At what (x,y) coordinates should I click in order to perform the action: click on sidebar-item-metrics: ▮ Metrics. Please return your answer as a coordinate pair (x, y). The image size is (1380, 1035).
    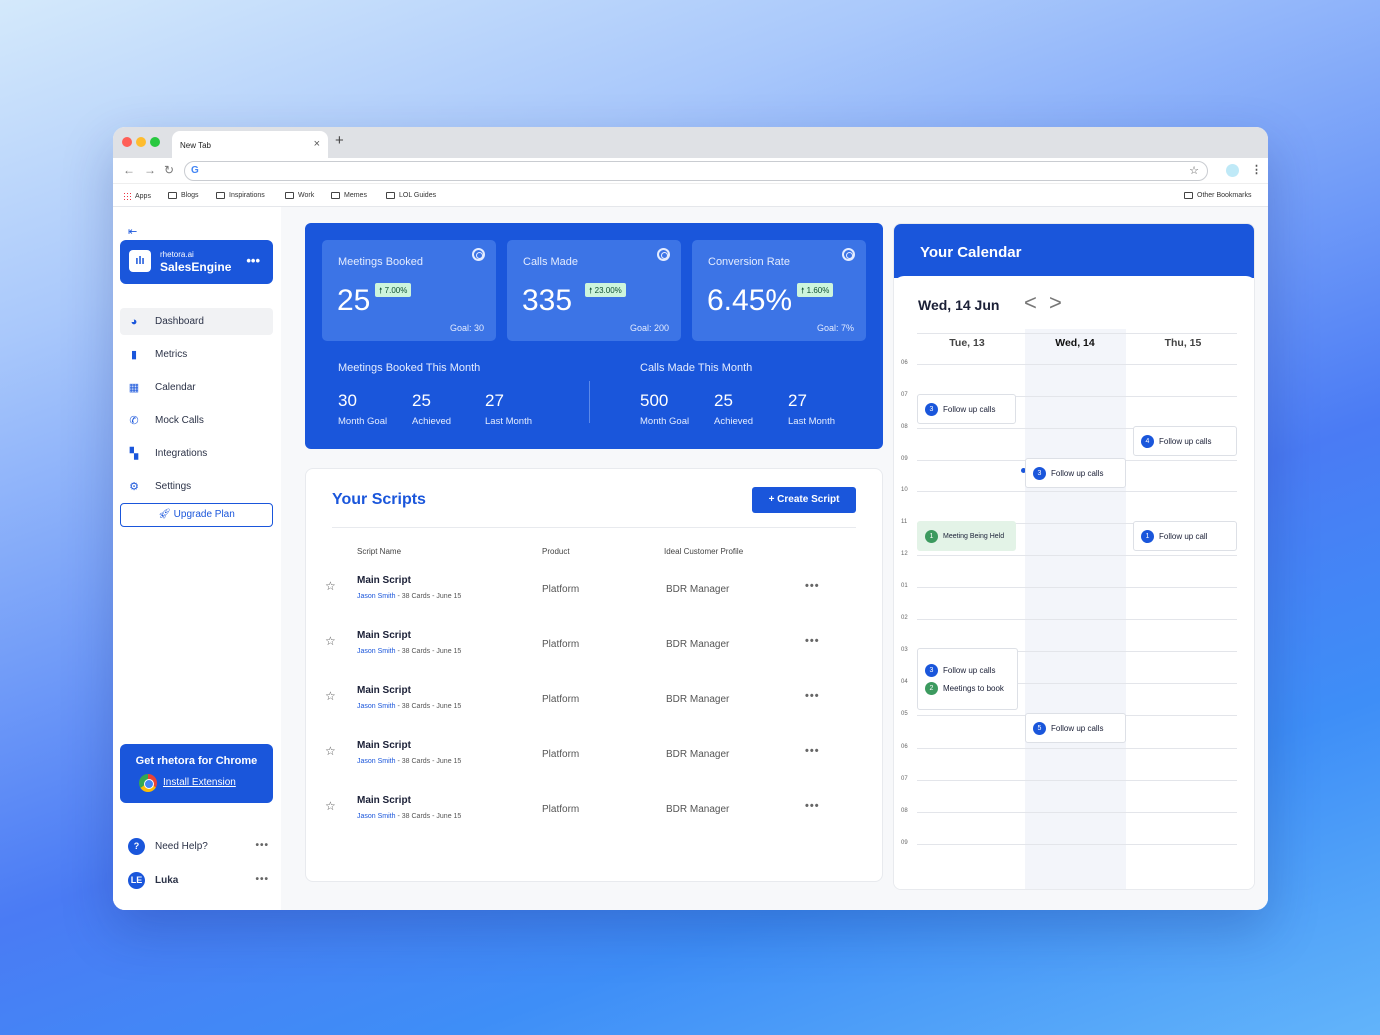
    Looking at the image, I should click on (196, 354).